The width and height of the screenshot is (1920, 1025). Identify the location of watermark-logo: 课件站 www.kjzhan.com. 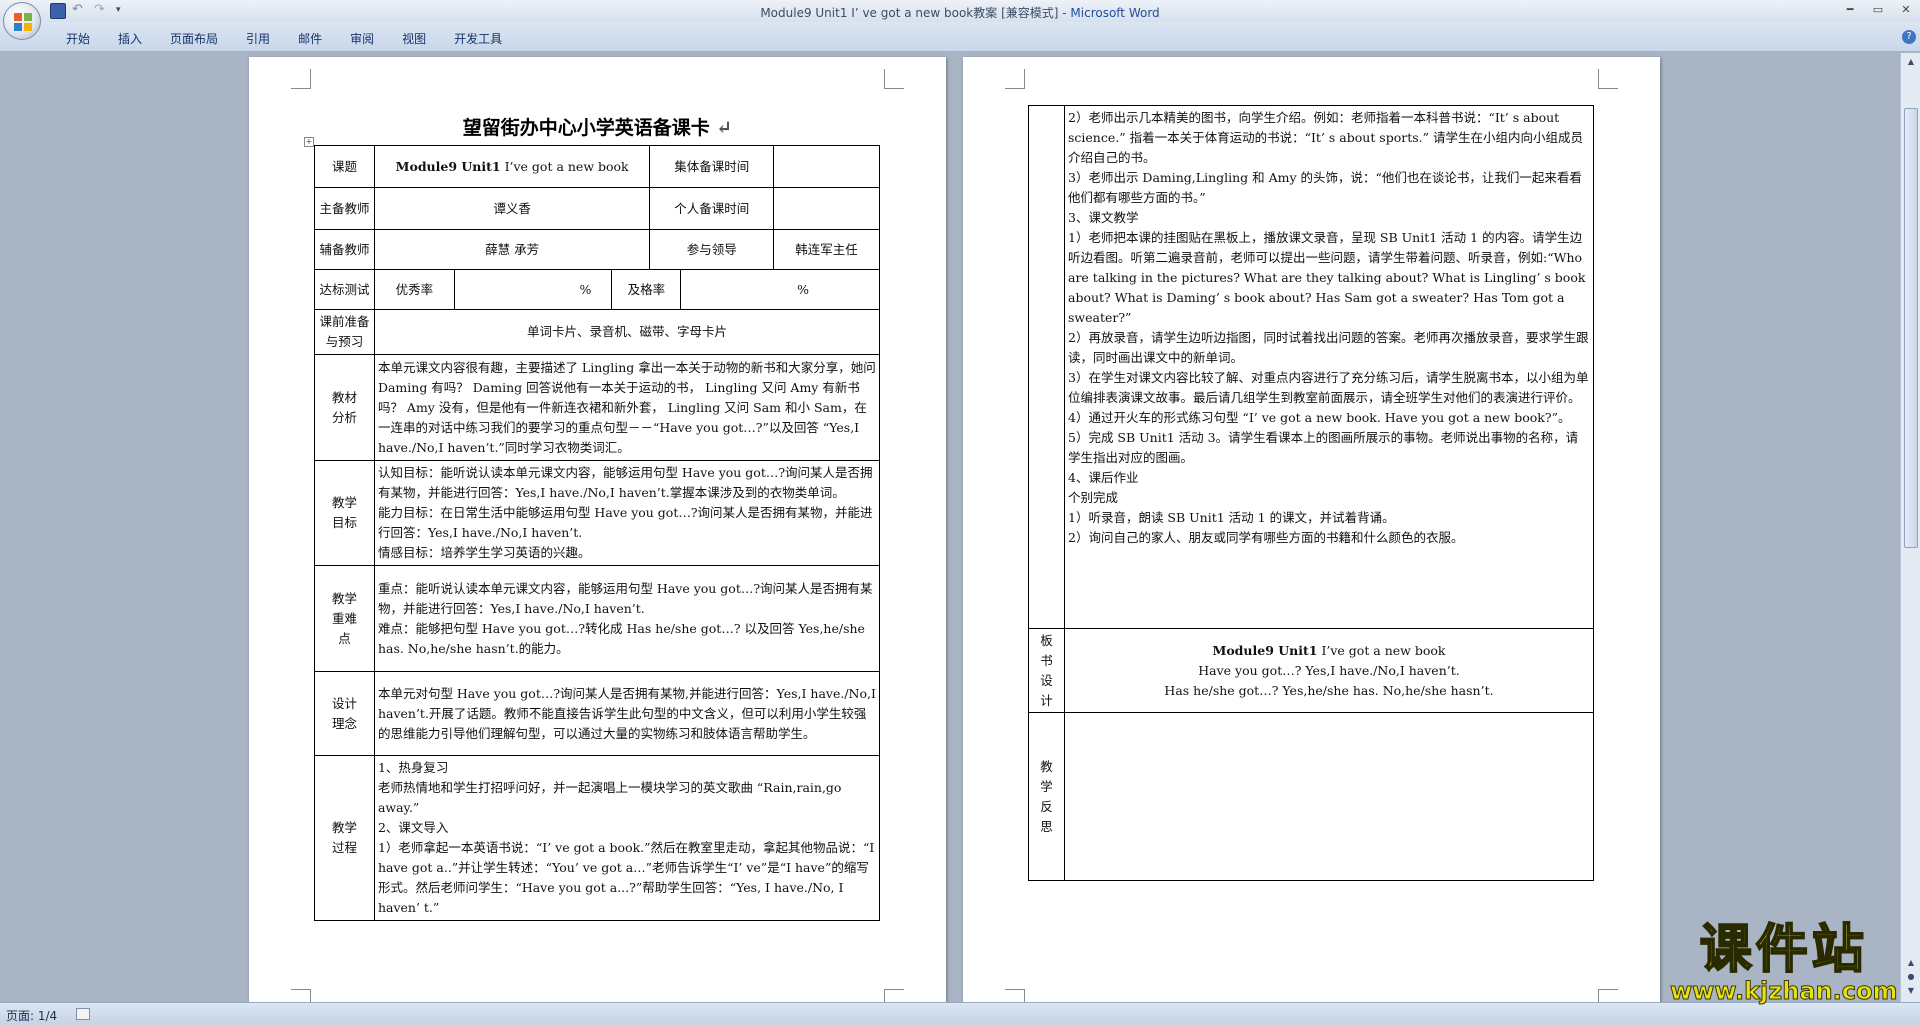
(1783, 962).